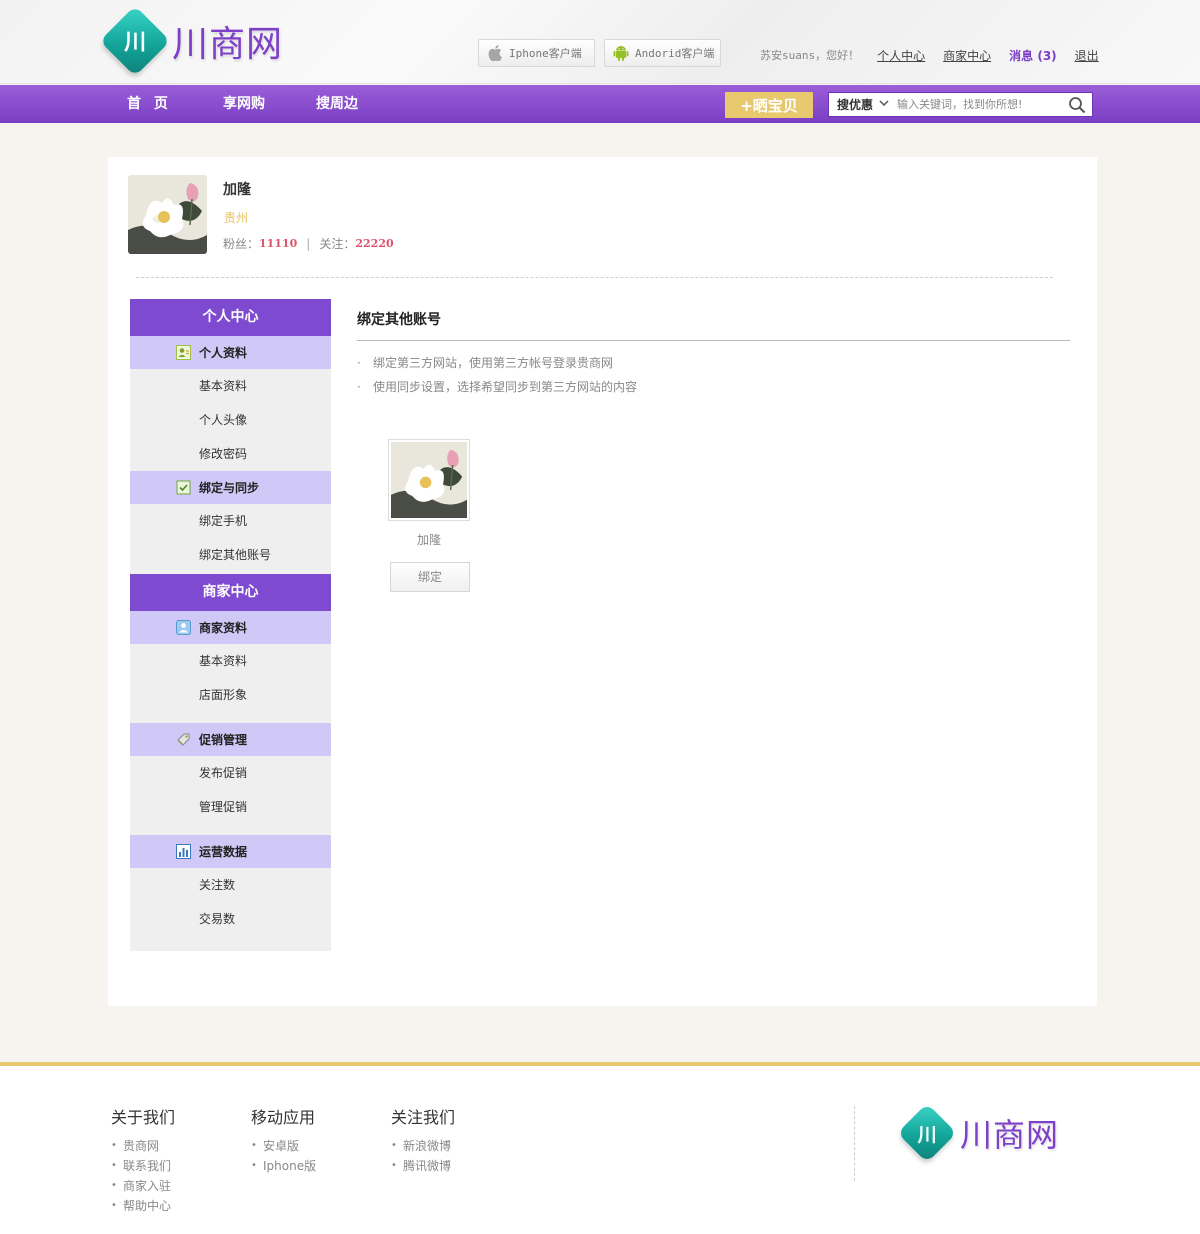 The image size is (1200, 1234). I want to click on footer-divider, so click(854, 1143).